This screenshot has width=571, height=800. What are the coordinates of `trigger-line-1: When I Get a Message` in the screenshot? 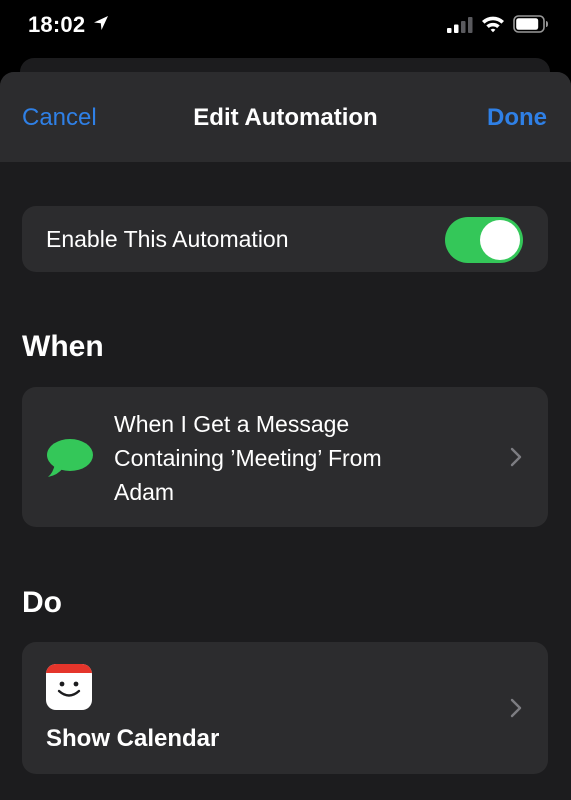 It's located at (232, 424).